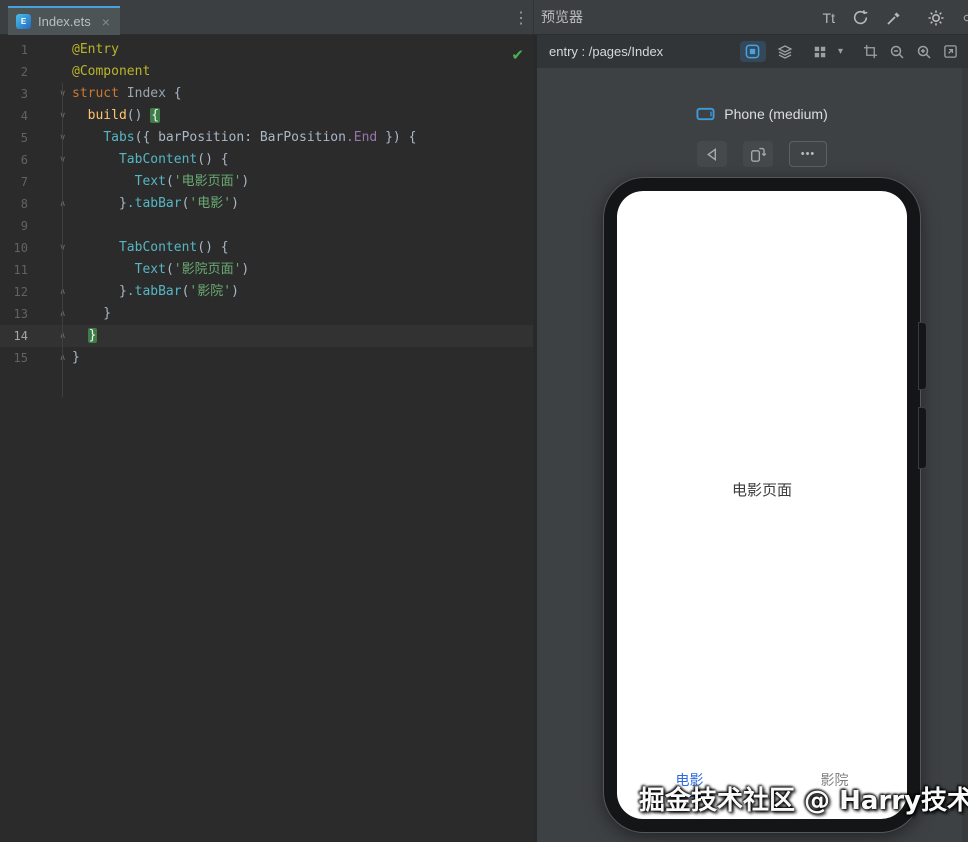  What do you see at coordinates (758, 154) in the screenshot?
I see `rotate-device-button` at bounding box center [758, 154].